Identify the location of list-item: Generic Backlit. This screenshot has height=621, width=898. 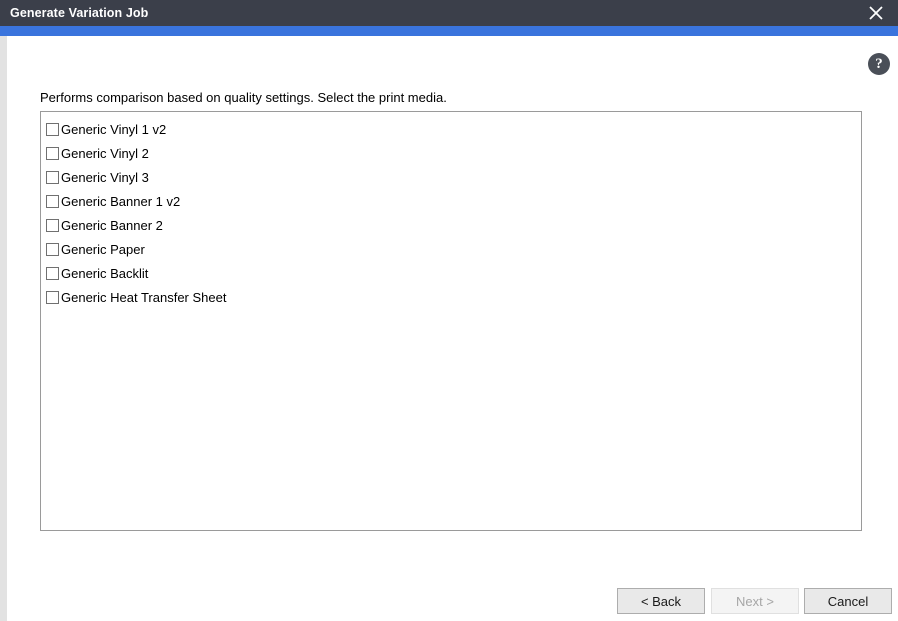
(451, 273).